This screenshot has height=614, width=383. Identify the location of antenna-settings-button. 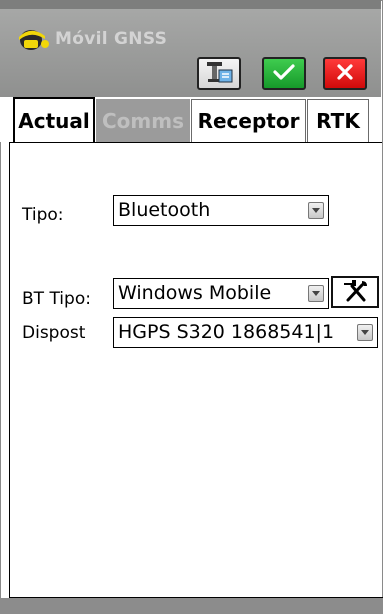
(219, 73).